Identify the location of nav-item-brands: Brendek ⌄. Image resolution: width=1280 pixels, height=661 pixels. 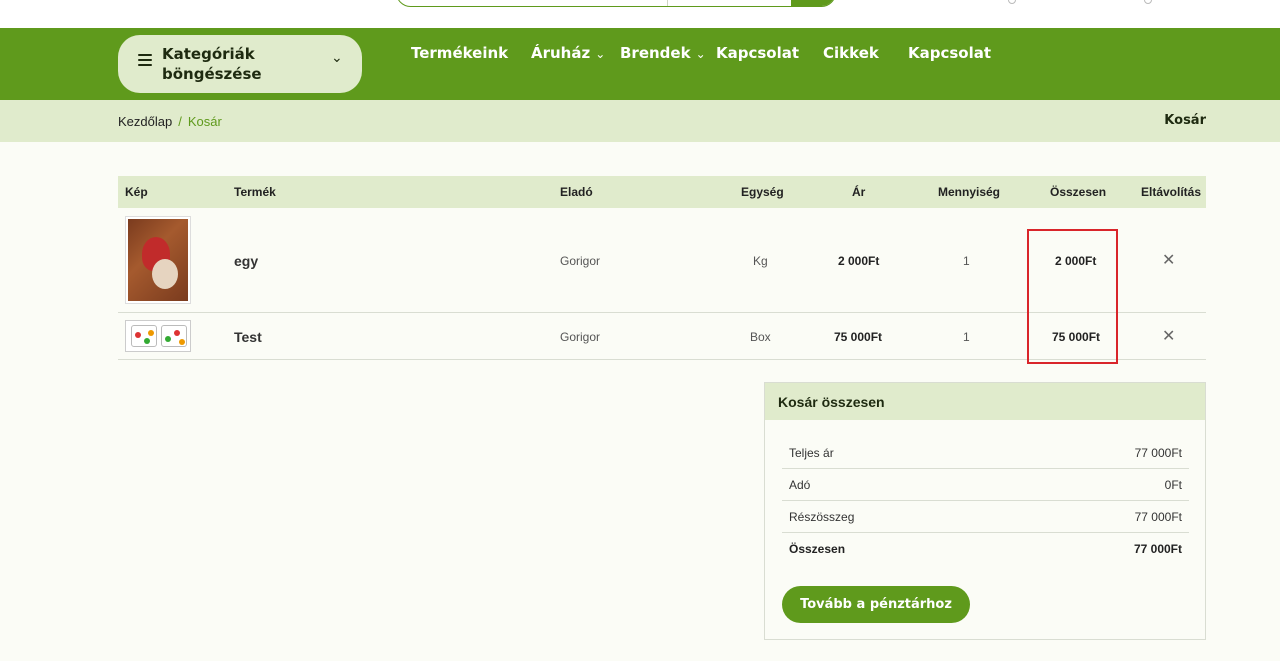
(663, 53).